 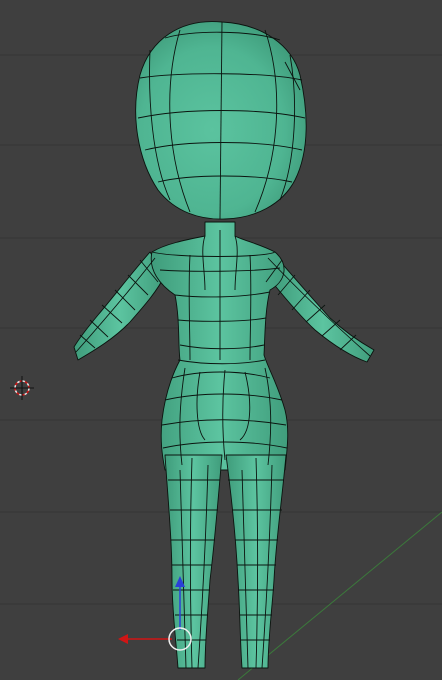 I want to click on x-axis-arrow-head, so click(x=123, y=639).